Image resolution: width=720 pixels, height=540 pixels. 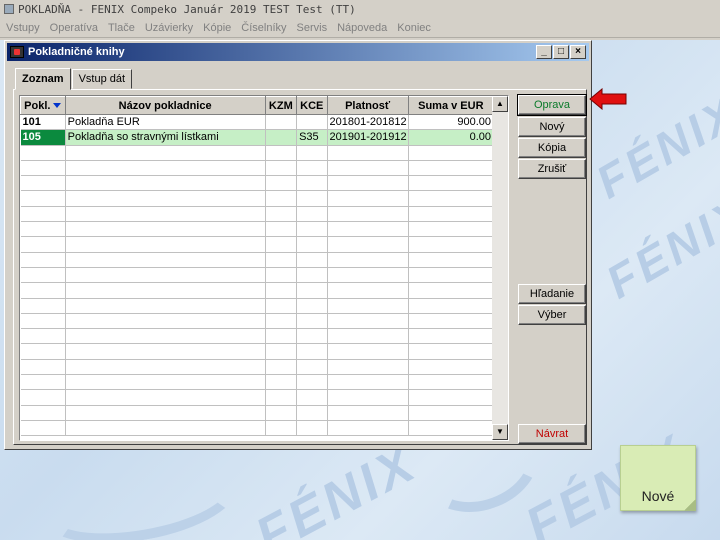 What do you see at coordinates (578, 52) in the screenshot?
I see `close-button: ×` at bounding box center [578, 52].